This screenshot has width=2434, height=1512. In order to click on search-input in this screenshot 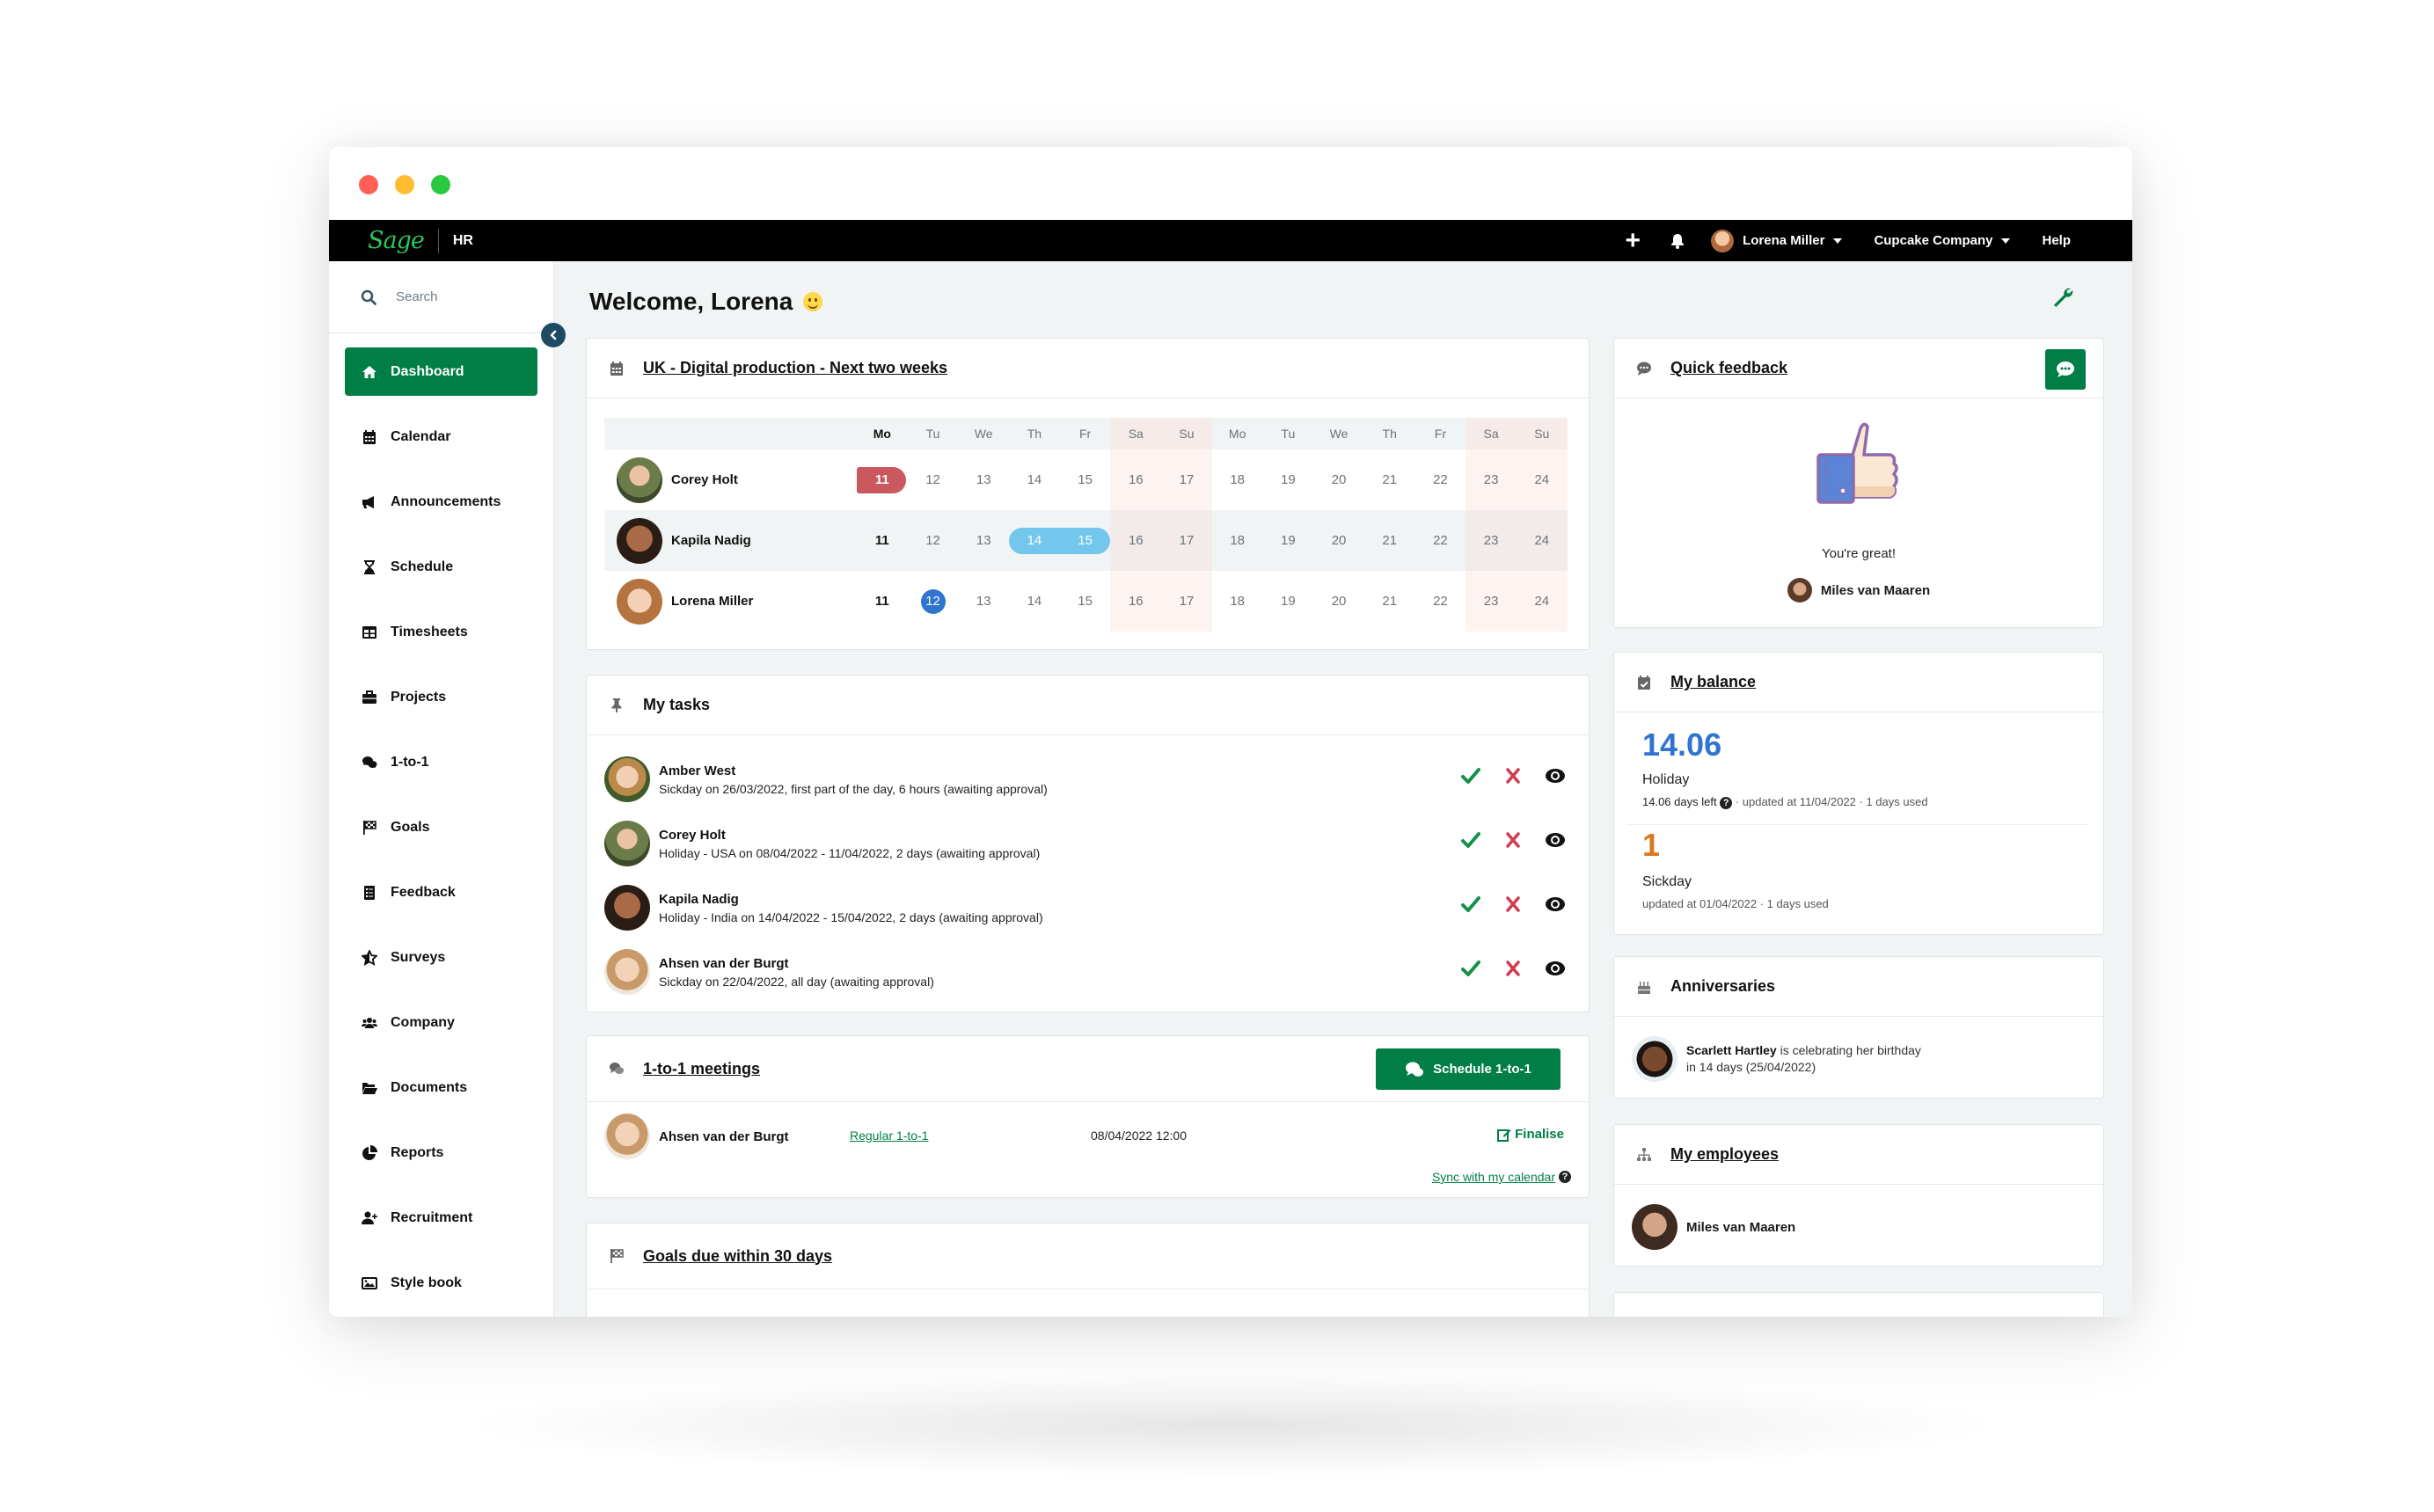, I will do `click(466, 296)`.